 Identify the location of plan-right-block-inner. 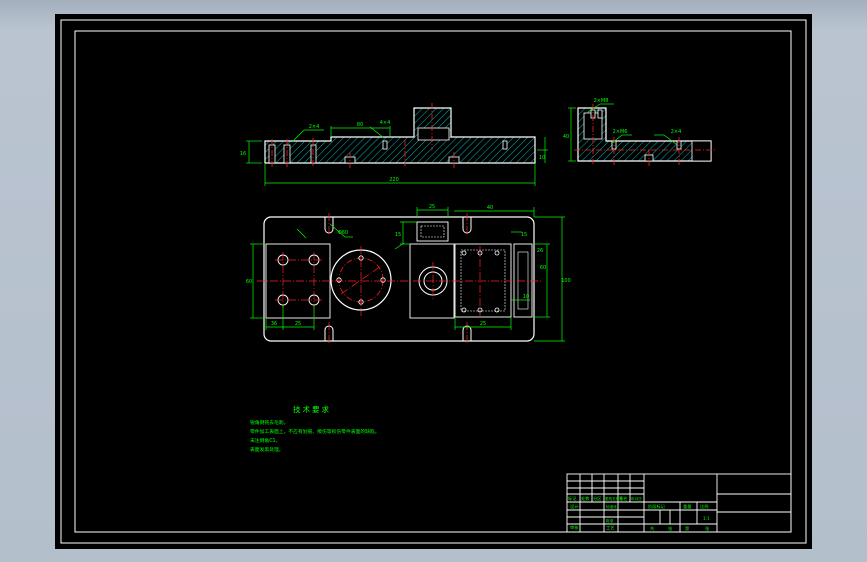
(483, 280).